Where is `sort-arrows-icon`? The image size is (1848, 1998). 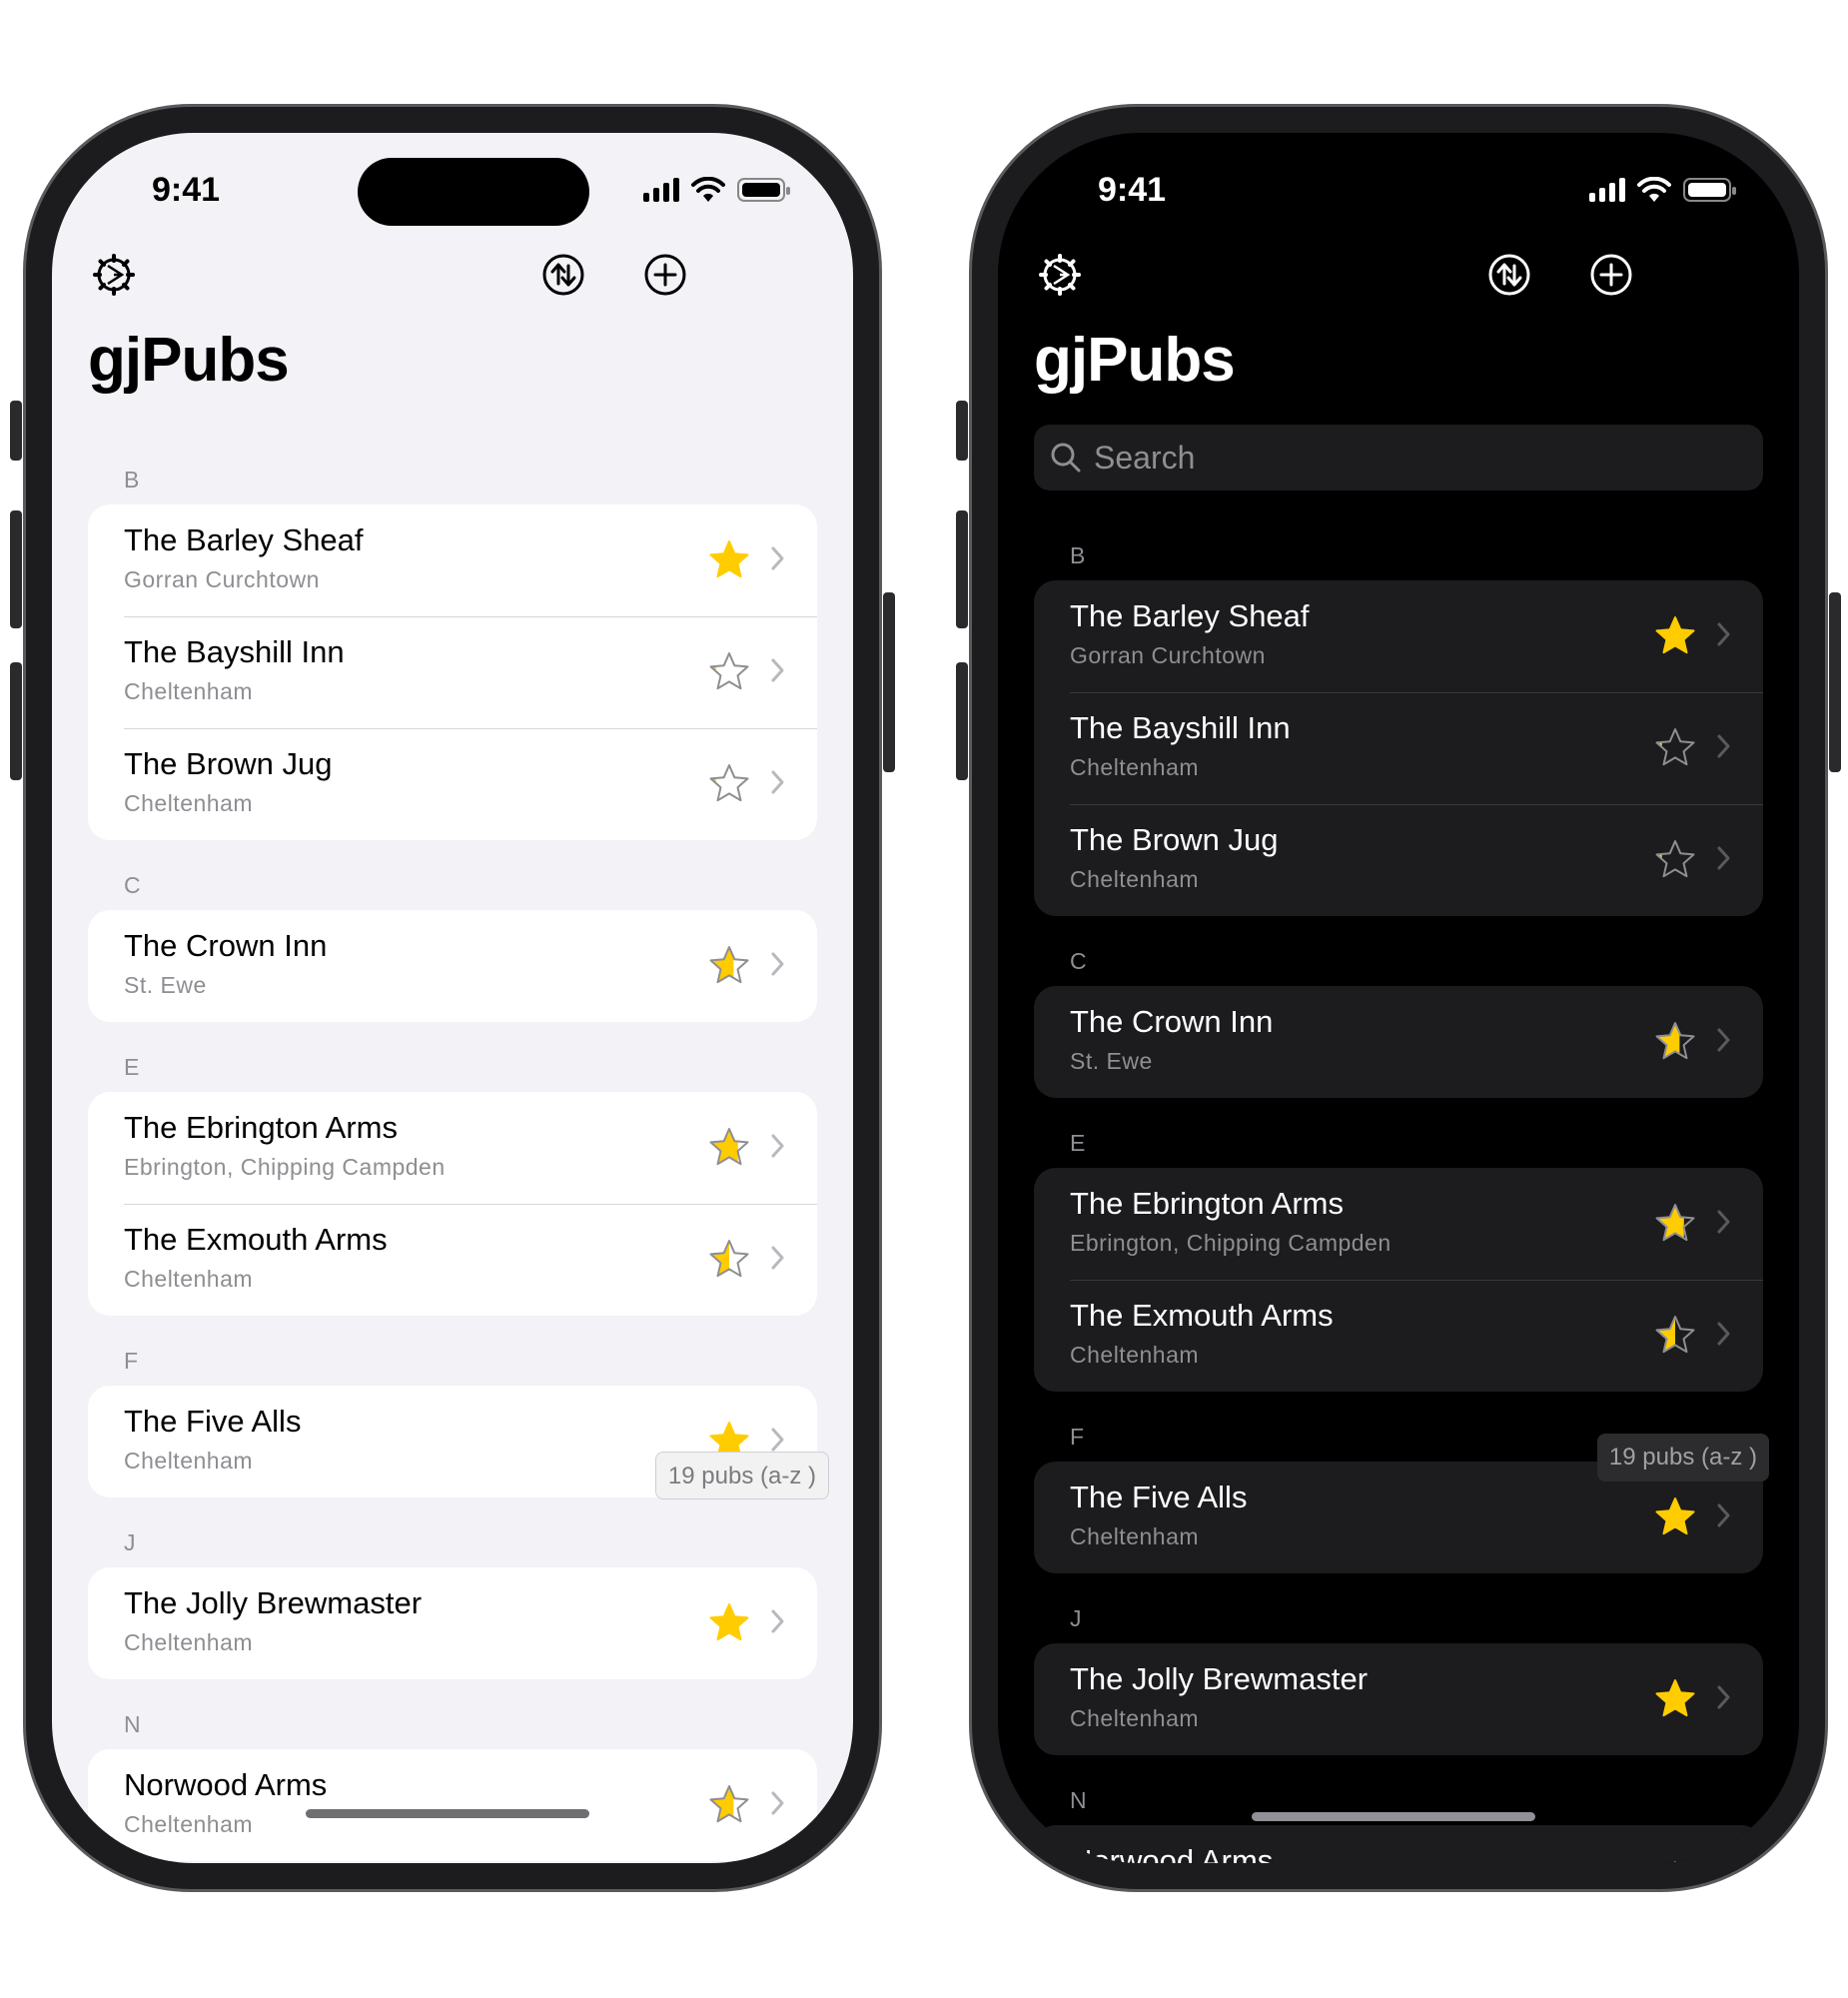
sort-arrows-icon is located at coordinates (563, 275).